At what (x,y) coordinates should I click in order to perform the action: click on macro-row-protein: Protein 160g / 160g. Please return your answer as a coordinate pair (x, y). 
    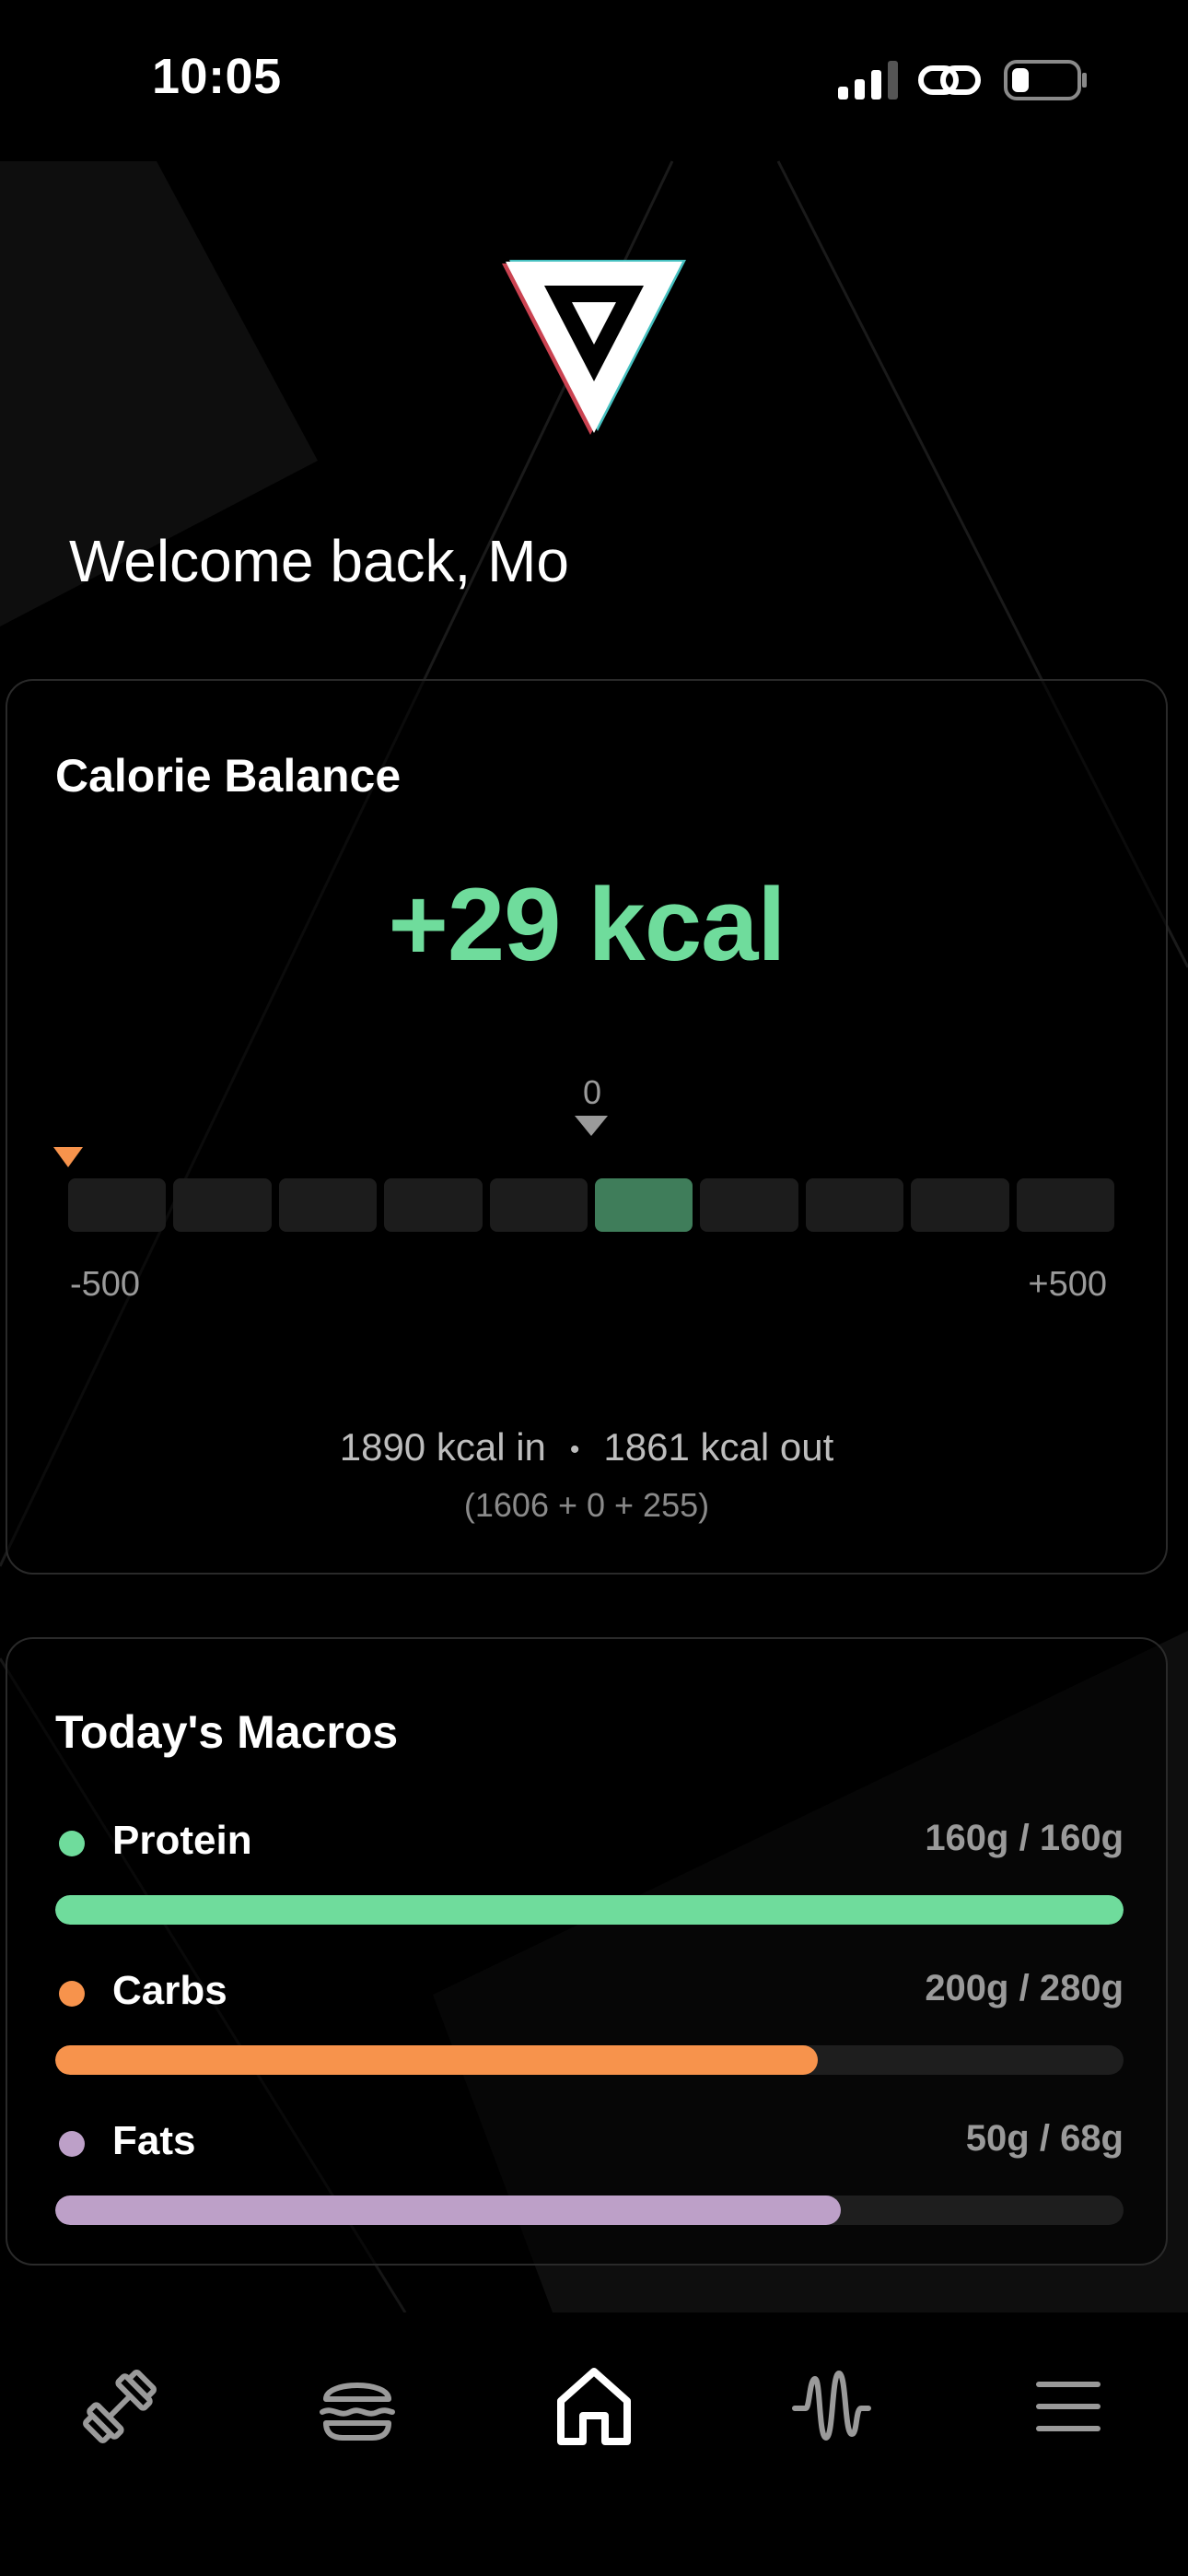
    Looking at the image, I should click on (589, 1873).